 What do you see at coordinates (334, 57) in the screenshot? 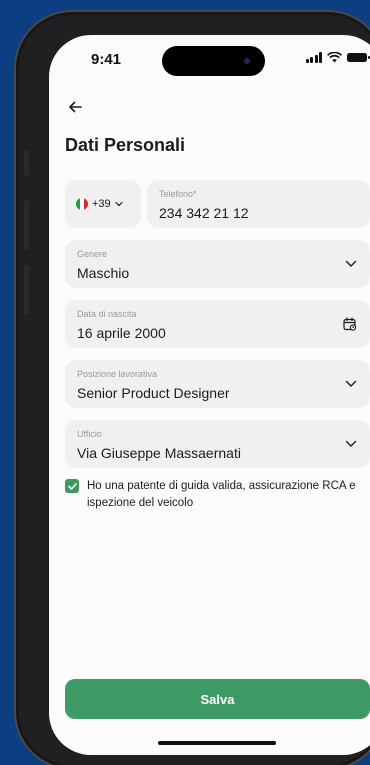
I see `wifi-icon` at bounding box center [334, 57].